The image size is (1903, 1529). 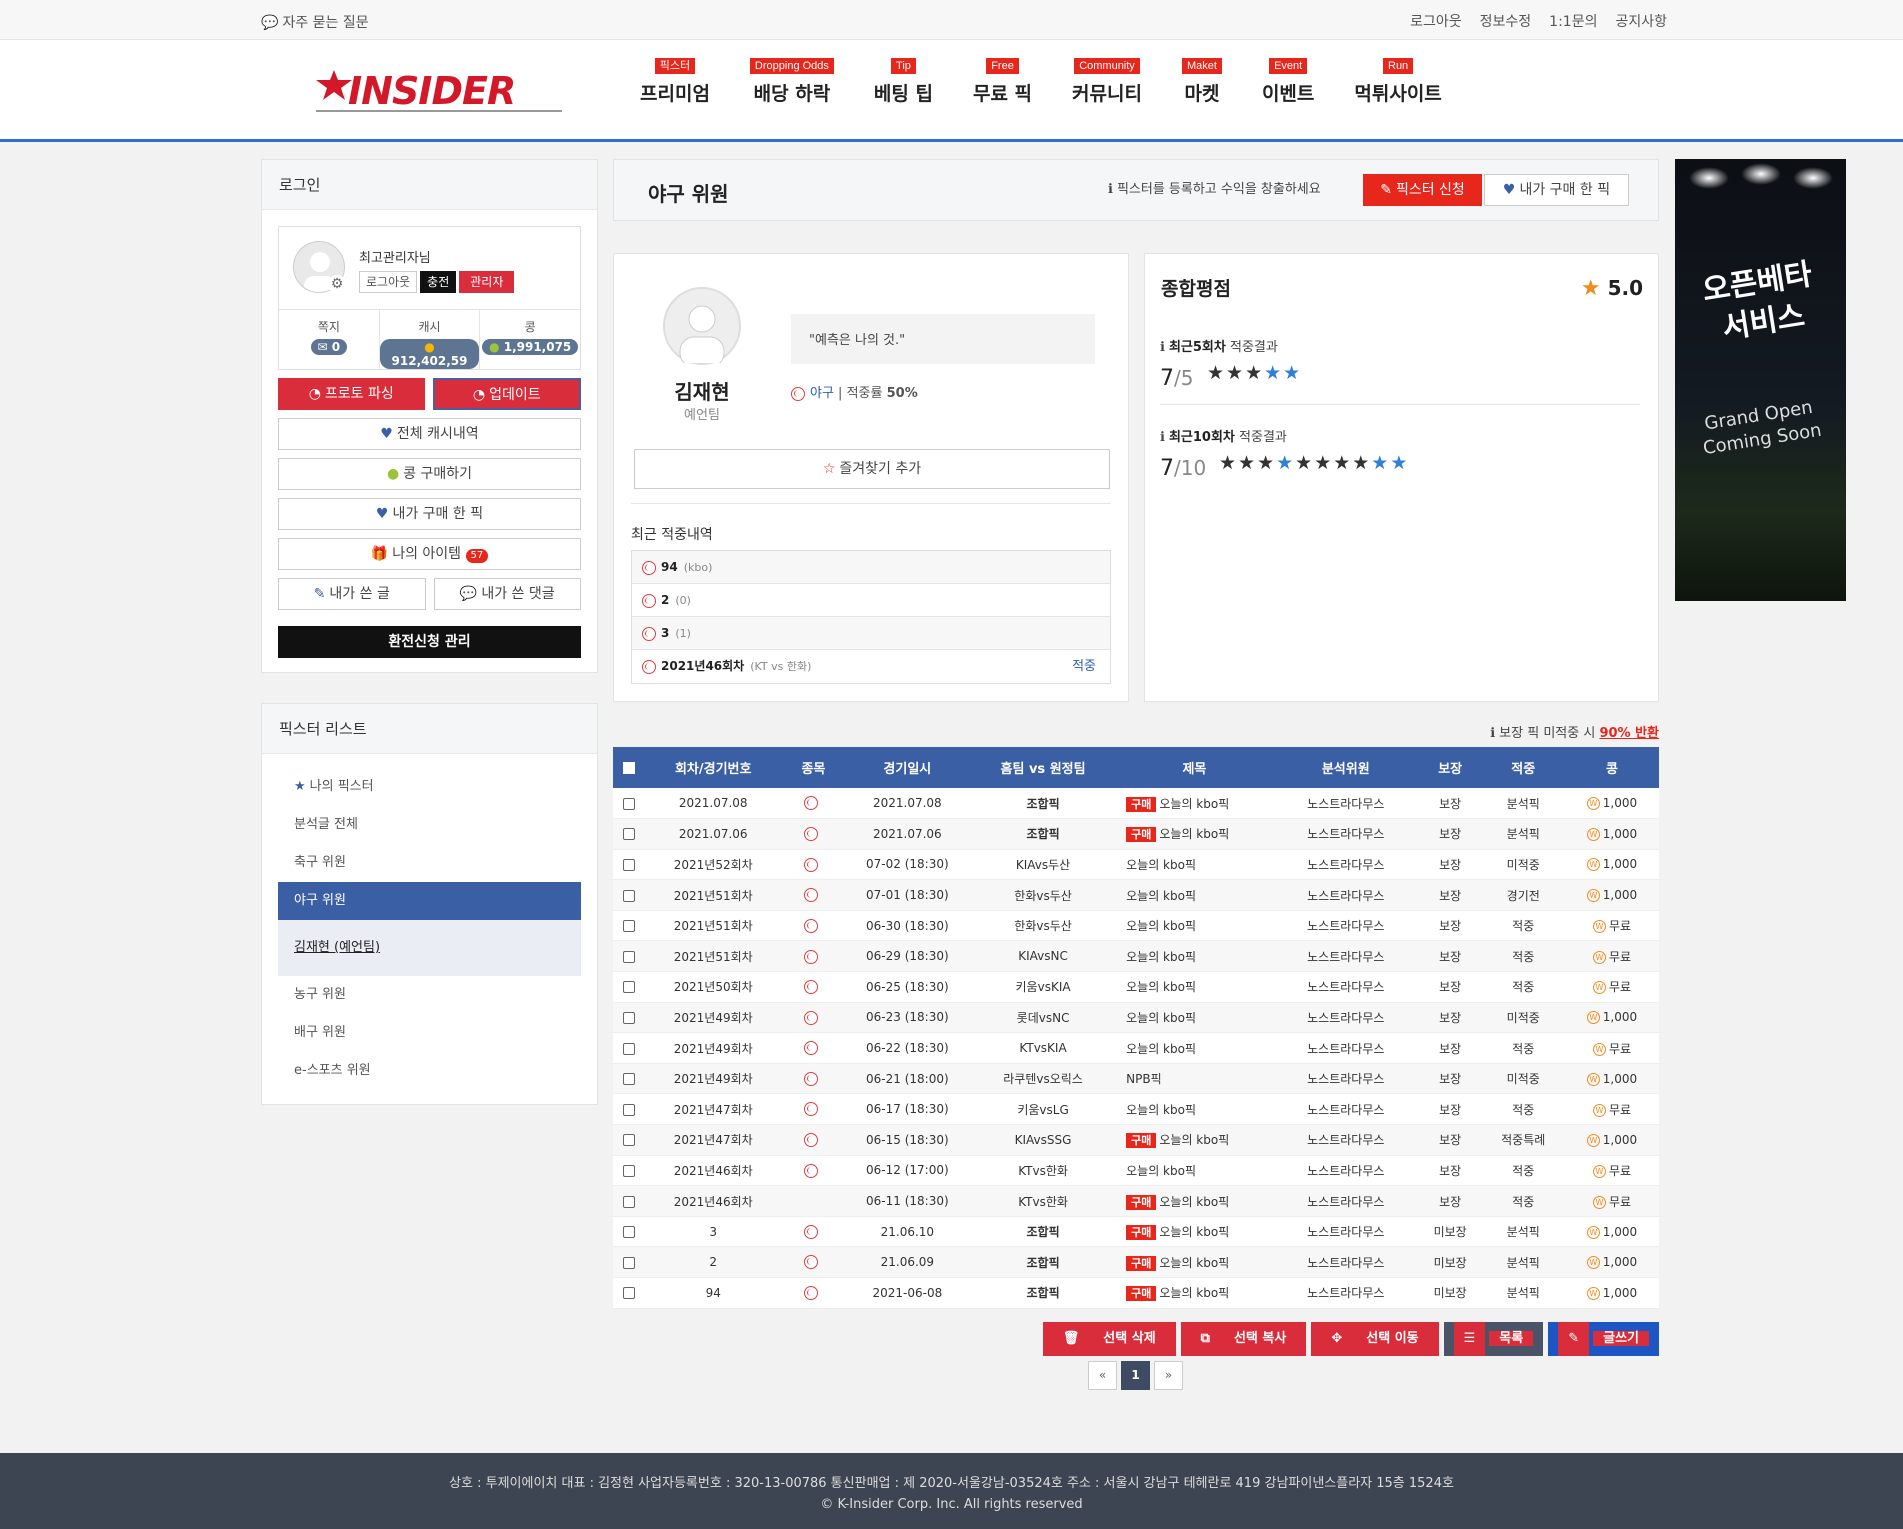 What do you see at coordinates (329, 339) in the screenshot?
I see `stat-messages: 쪽지 ✉ 0` at bounding box center [329, 339].